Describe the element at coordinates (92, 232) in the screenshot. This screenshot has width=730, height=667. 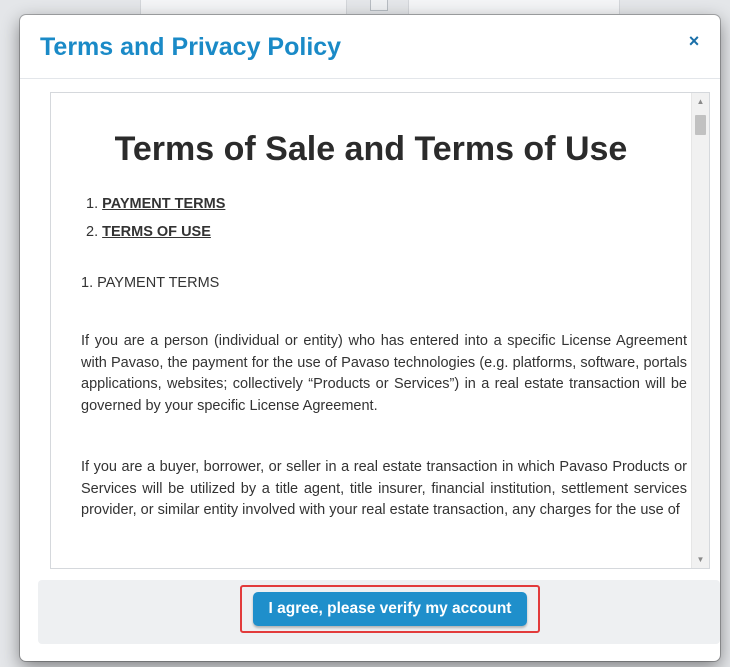
I see `toc-item-number: 2.` at that location.